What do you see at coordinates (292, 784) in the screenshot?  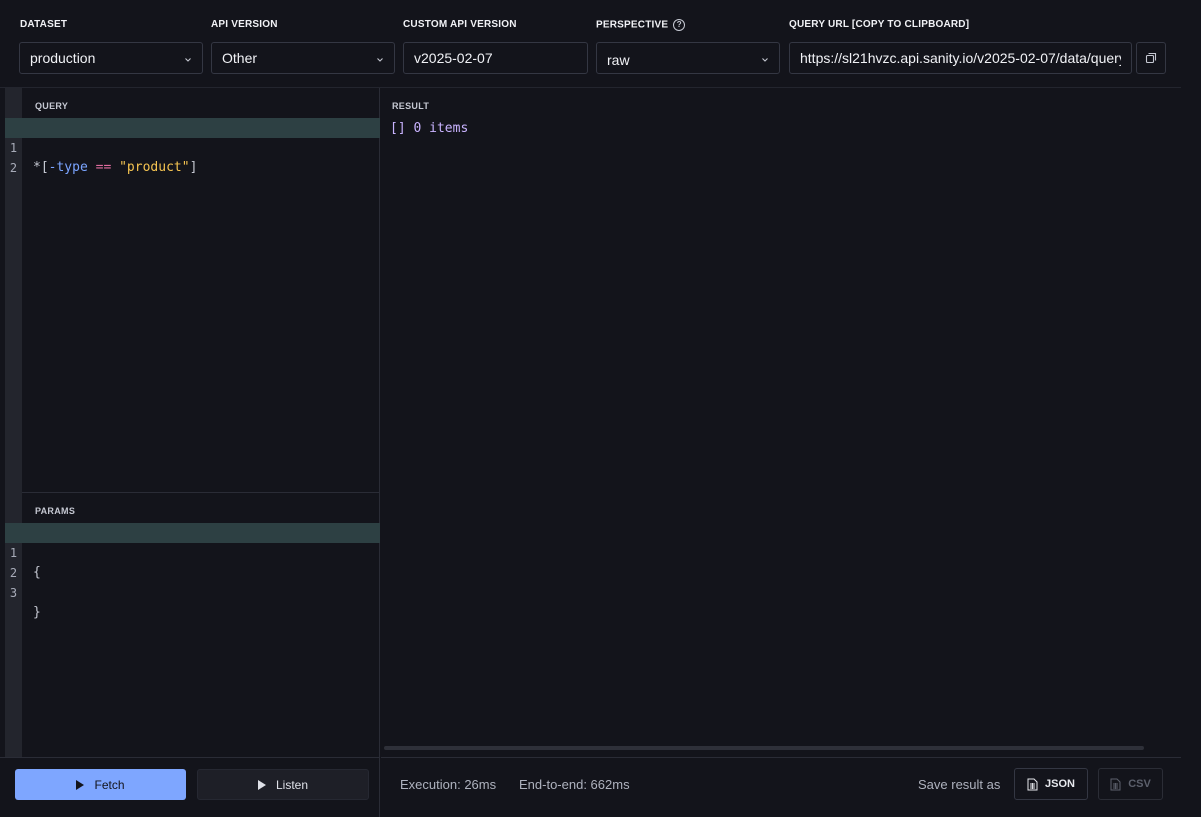 I see `listen-label: Listen` at bounding box center [292, 784].